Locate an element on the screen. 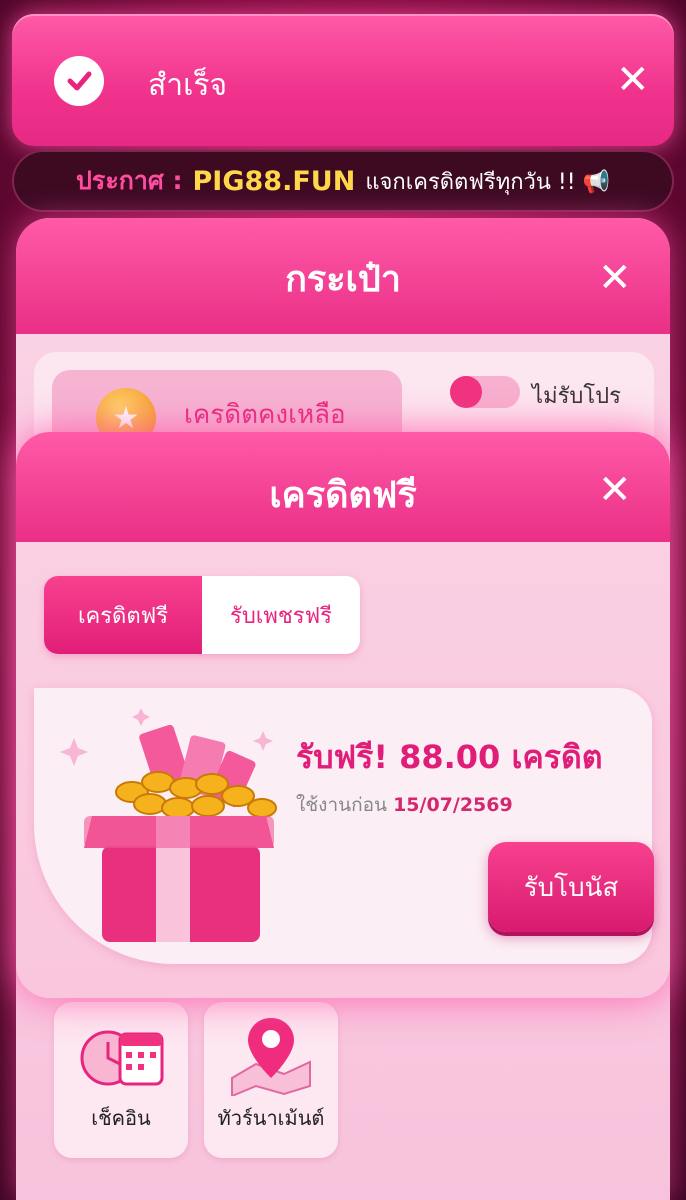 This screenshot has height=1200, width=686. calendar-clock-icon is located at coordinates (122, 1058).